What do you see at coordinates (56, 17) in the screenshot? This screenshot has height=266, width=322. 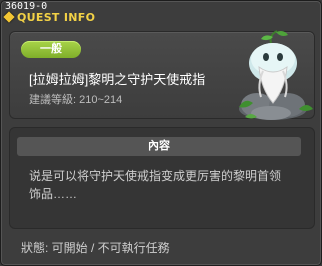 I see `window-title: QUEST INFO` at bounding box center [56, 17].